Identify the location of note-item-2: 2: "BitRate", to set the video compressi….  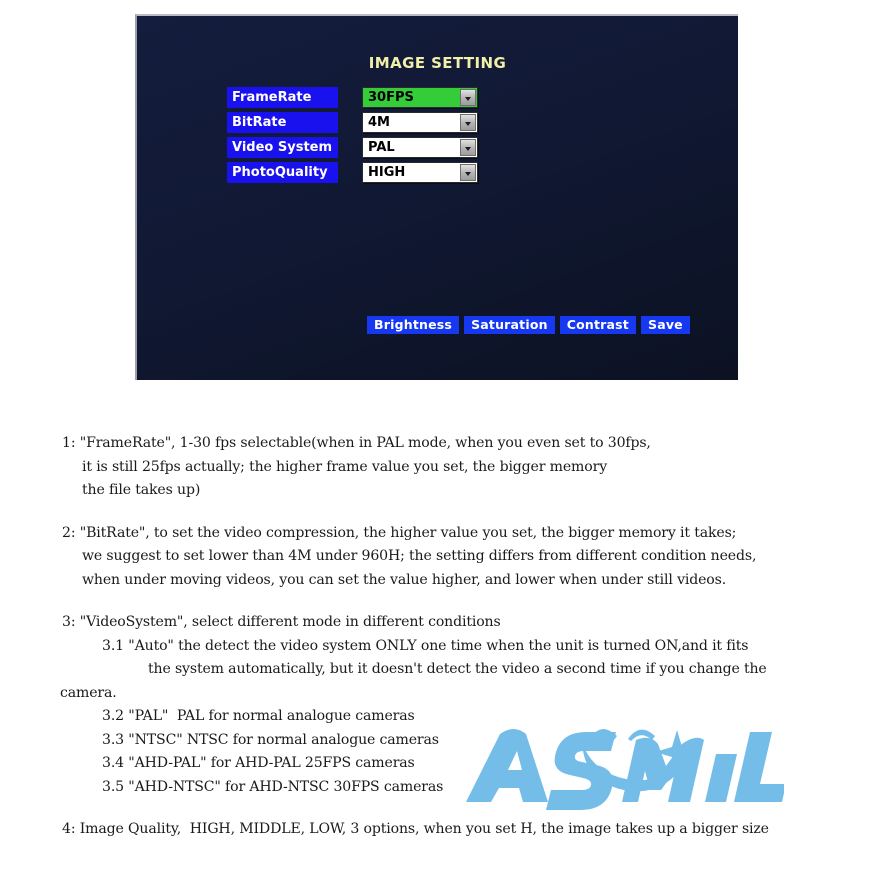
(438, 557).